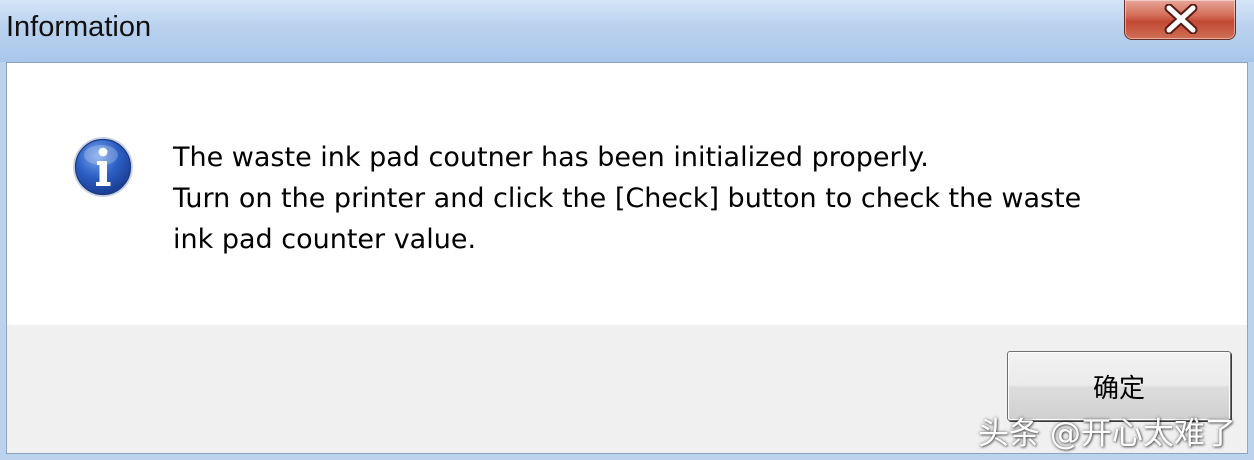 The height and width of the screenshot is (460, 1254). Describe the element at coordinates (627, 31) in the screenshot. I see `title-bar: Information` at that location.